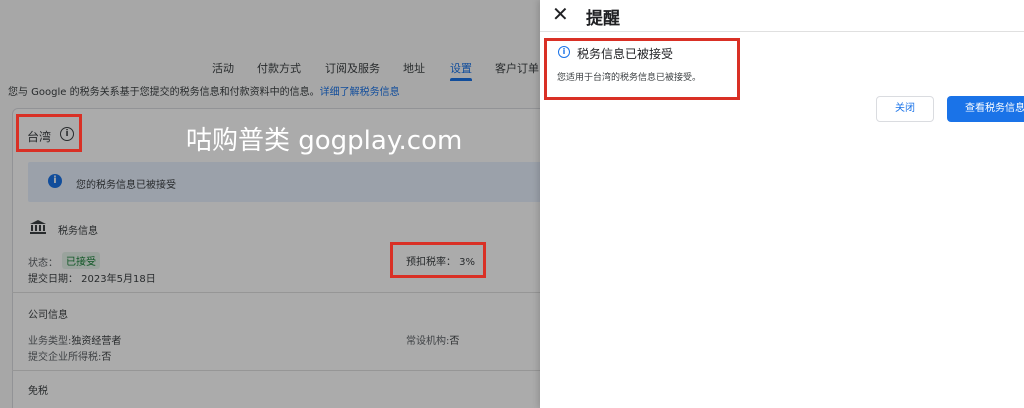 The image size is (1024, 408). What do you see at coordinates (279, 68) in the screenshot?
I see `tab-payment-methods: 付款方式` at bounding box center [279, 68].